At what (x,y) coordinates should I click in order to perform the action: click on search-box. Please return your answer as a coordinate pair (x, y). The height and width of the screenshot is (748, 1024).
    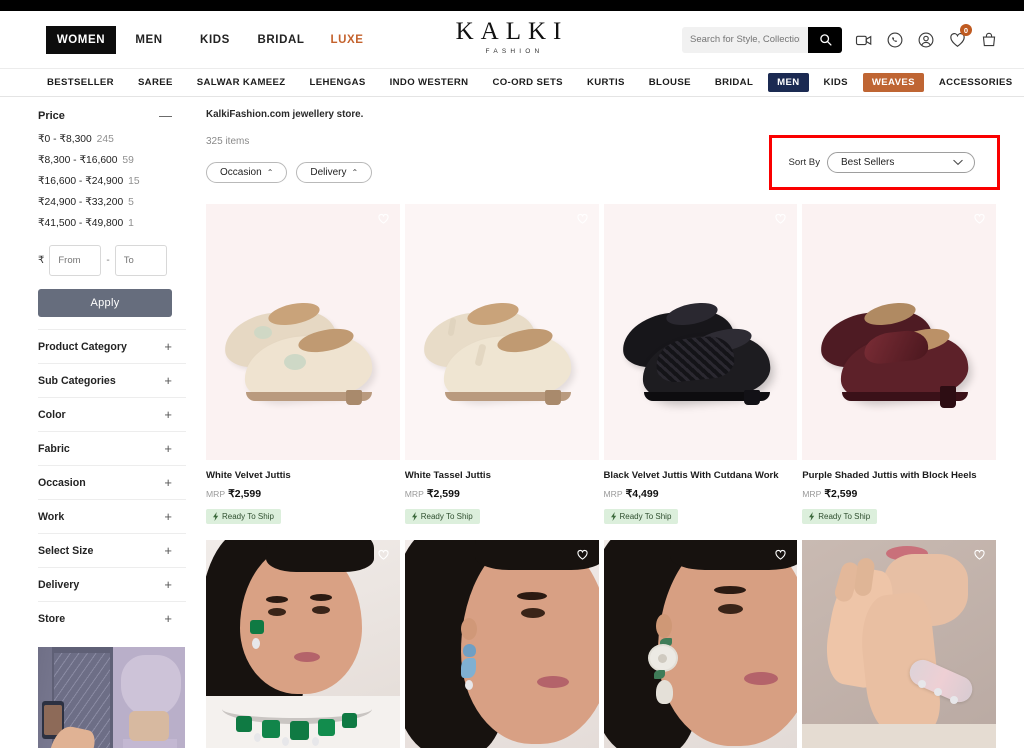
    Looking at the image, I should click on (762, 39).